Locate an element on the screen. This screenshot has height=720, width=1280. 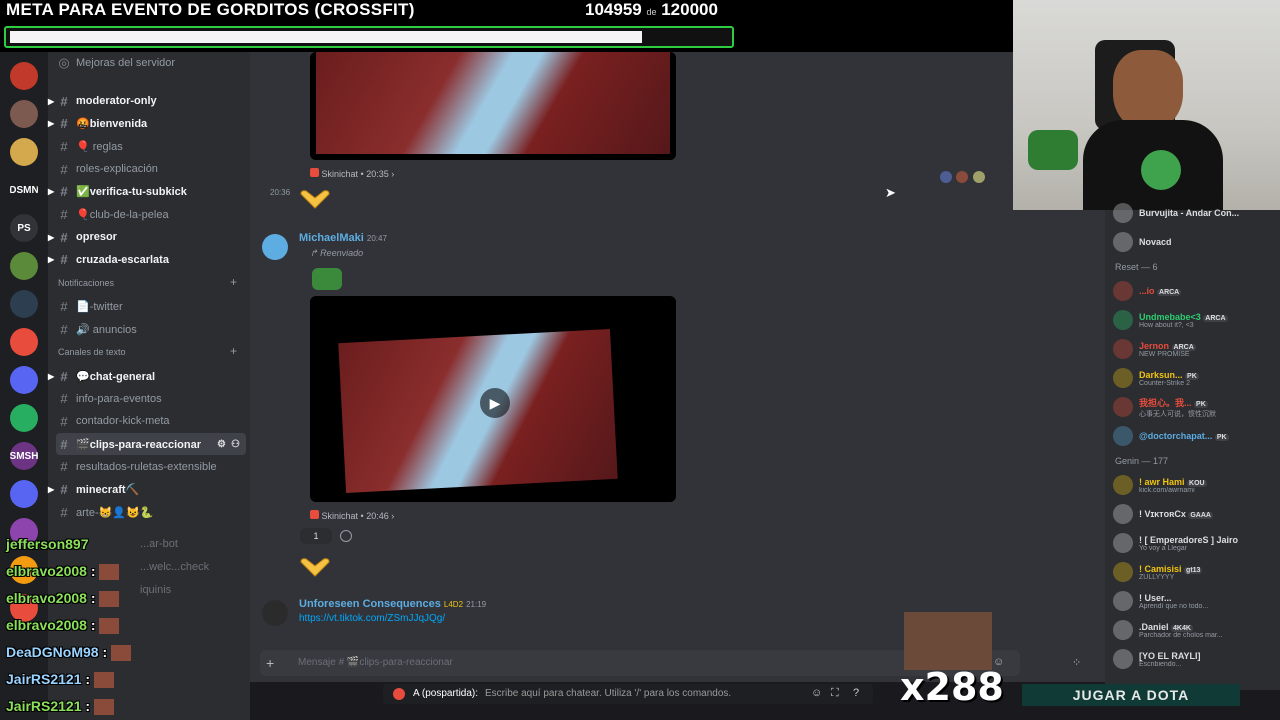
member-item: ! Camisisi gt13 ZULLYYYY is located at coordinates (1194, 572).